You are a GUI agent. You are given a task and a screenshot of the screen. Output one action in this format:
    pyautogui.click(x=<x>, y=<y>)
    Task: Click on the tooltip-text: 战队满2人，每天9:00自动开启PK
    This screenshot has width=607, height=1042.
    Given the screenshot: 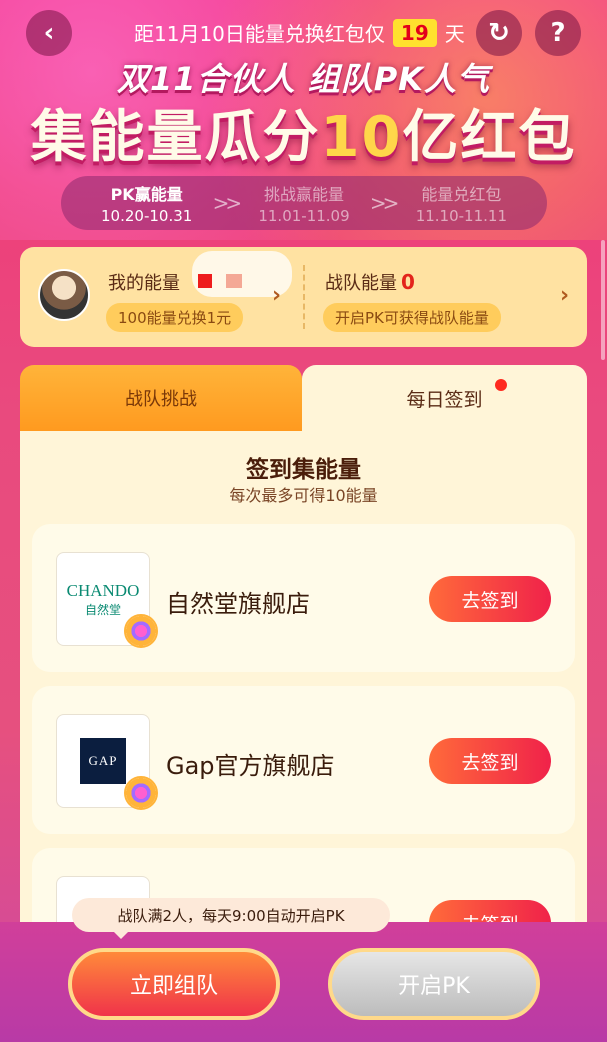 What is the action you would take?
    pyautogui.click(x=231, y=915)
    